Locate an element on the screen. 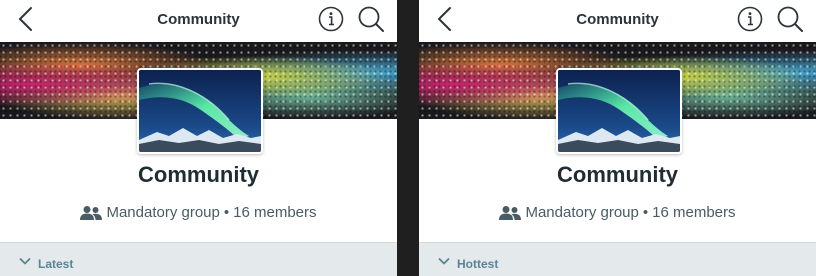  sort-bar: Hottest is located at coordinates (617, 259).